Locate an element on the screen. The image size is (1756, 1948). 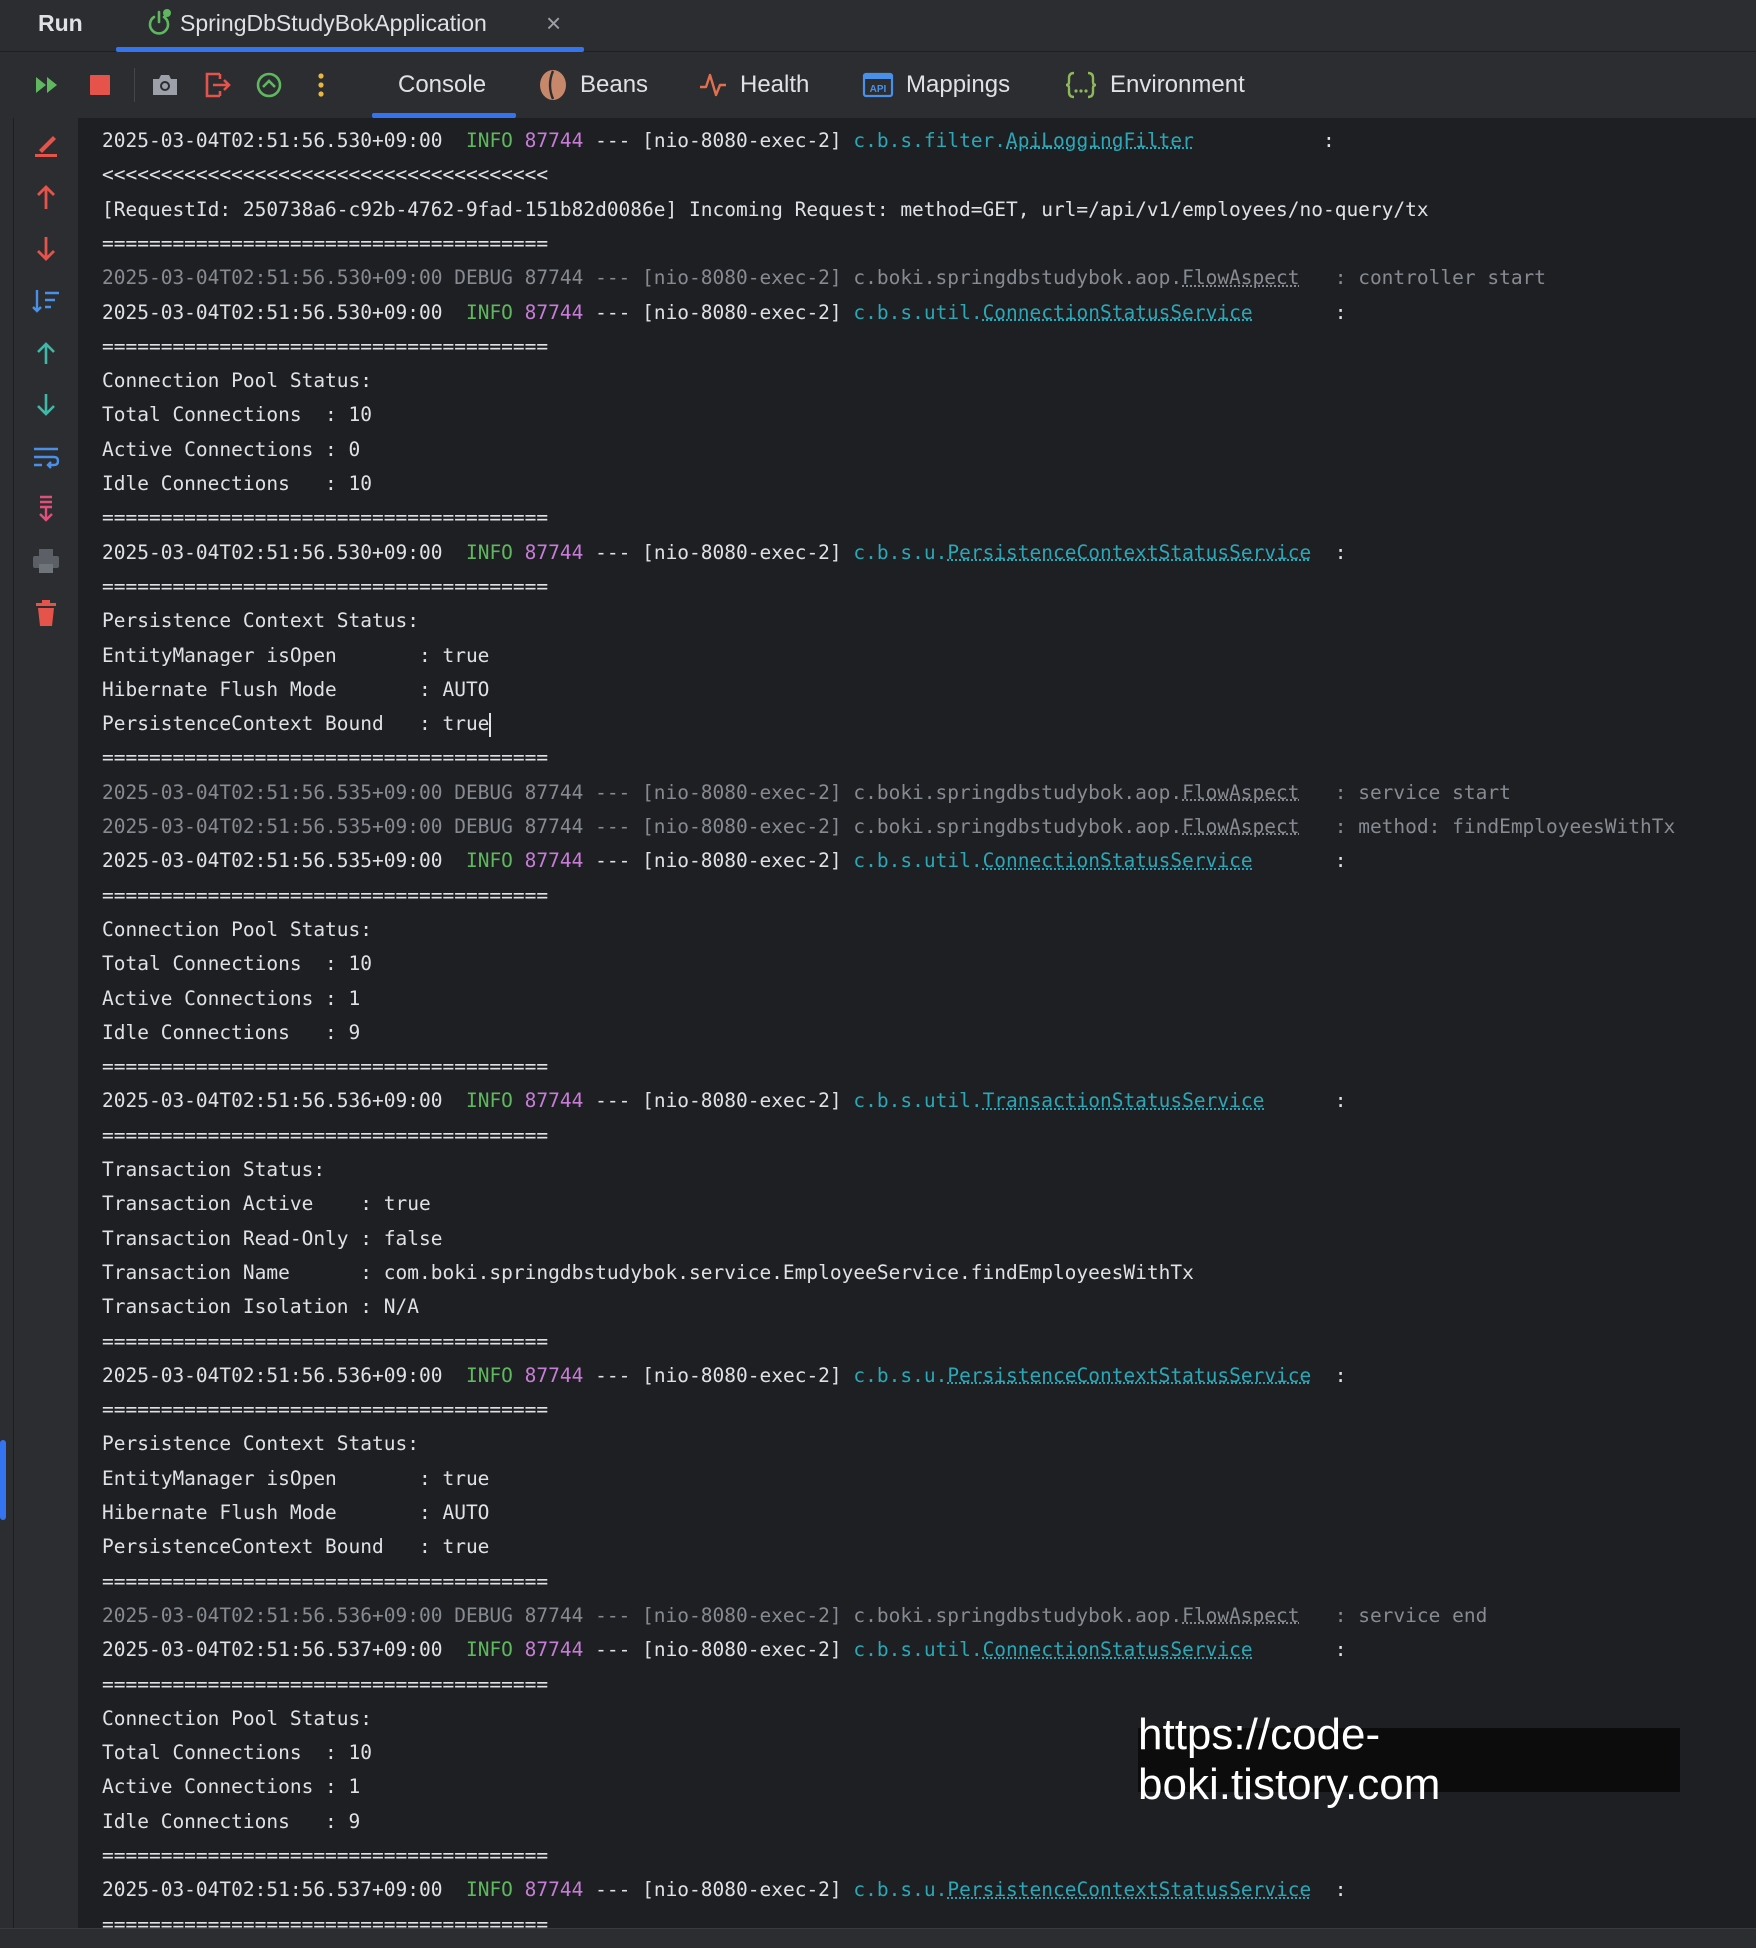
screenshot-icon is located at coordinates (165, 85).